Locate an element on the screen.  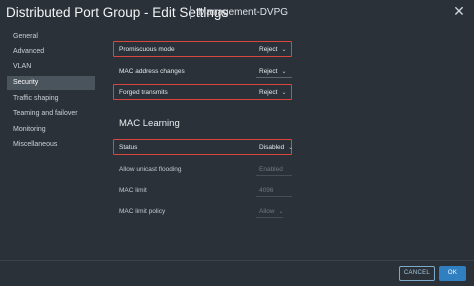
sidebar-item-monitoring: Monitoring is located at coordinates (51, 130).